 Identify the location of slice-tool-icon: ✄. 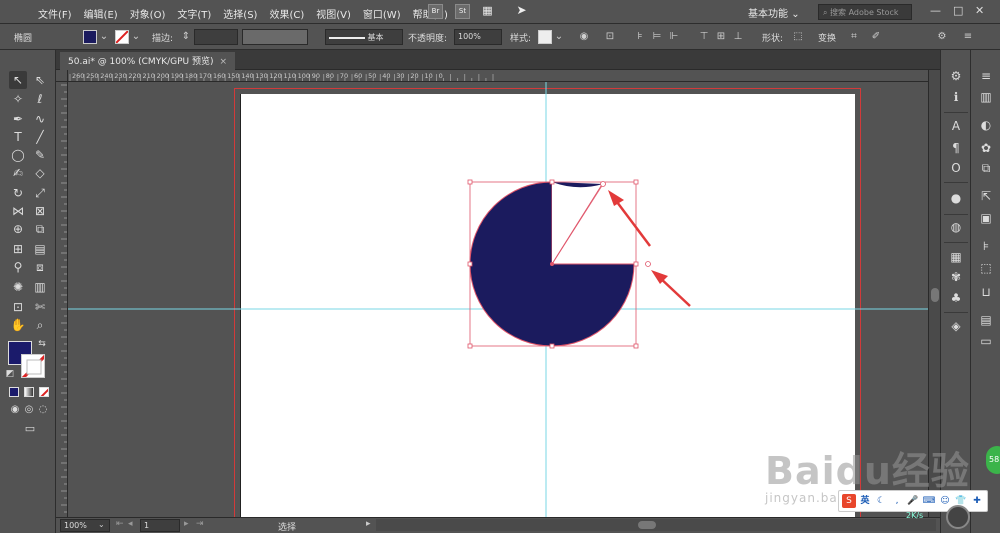
(40, 307).